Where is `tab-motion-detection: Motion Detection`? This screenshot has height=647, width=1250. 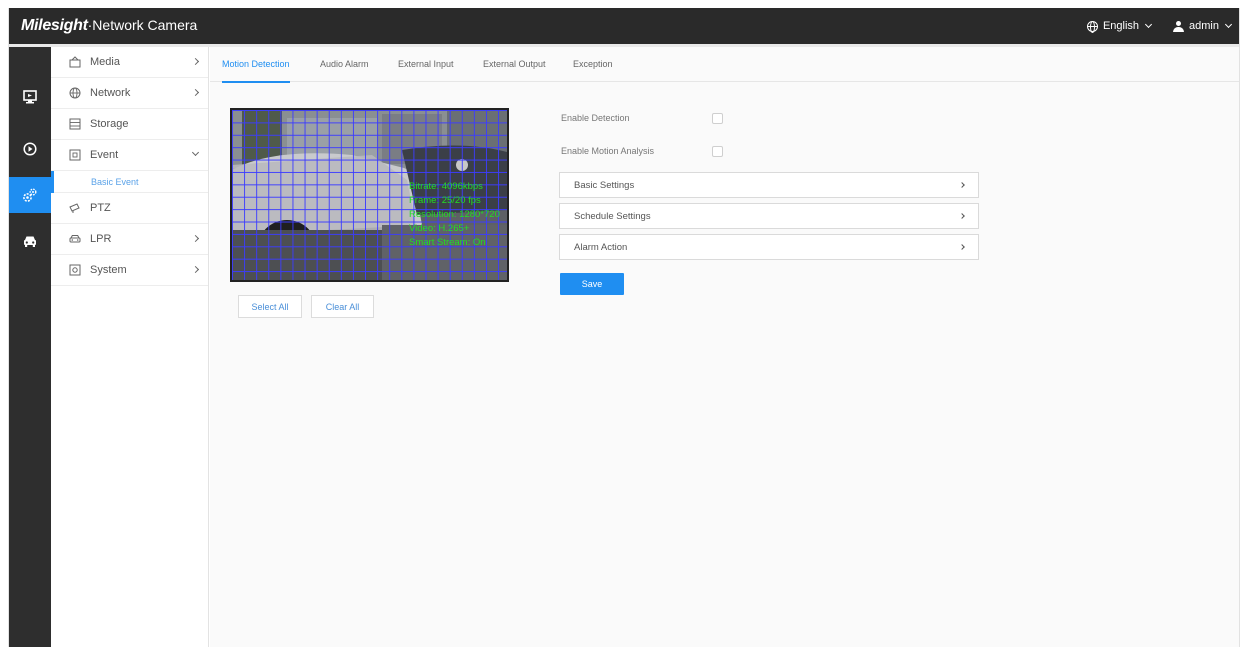
tab-motion-detection: Motion Detection is located at coordinates (256, 65).